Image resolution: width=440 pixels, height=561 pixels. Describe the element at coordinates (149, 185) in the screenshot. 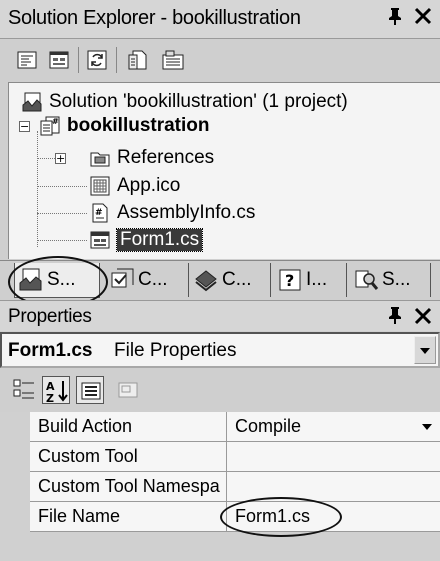

I see `app-ico-label: App.ico` at that location.